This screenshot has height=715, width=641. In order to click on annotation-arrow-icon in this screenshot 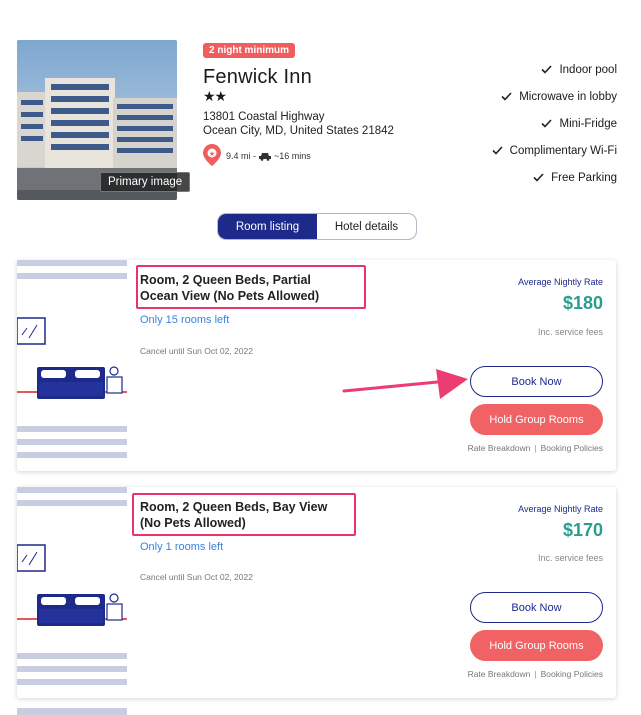, I will do `click(405, 384)`.